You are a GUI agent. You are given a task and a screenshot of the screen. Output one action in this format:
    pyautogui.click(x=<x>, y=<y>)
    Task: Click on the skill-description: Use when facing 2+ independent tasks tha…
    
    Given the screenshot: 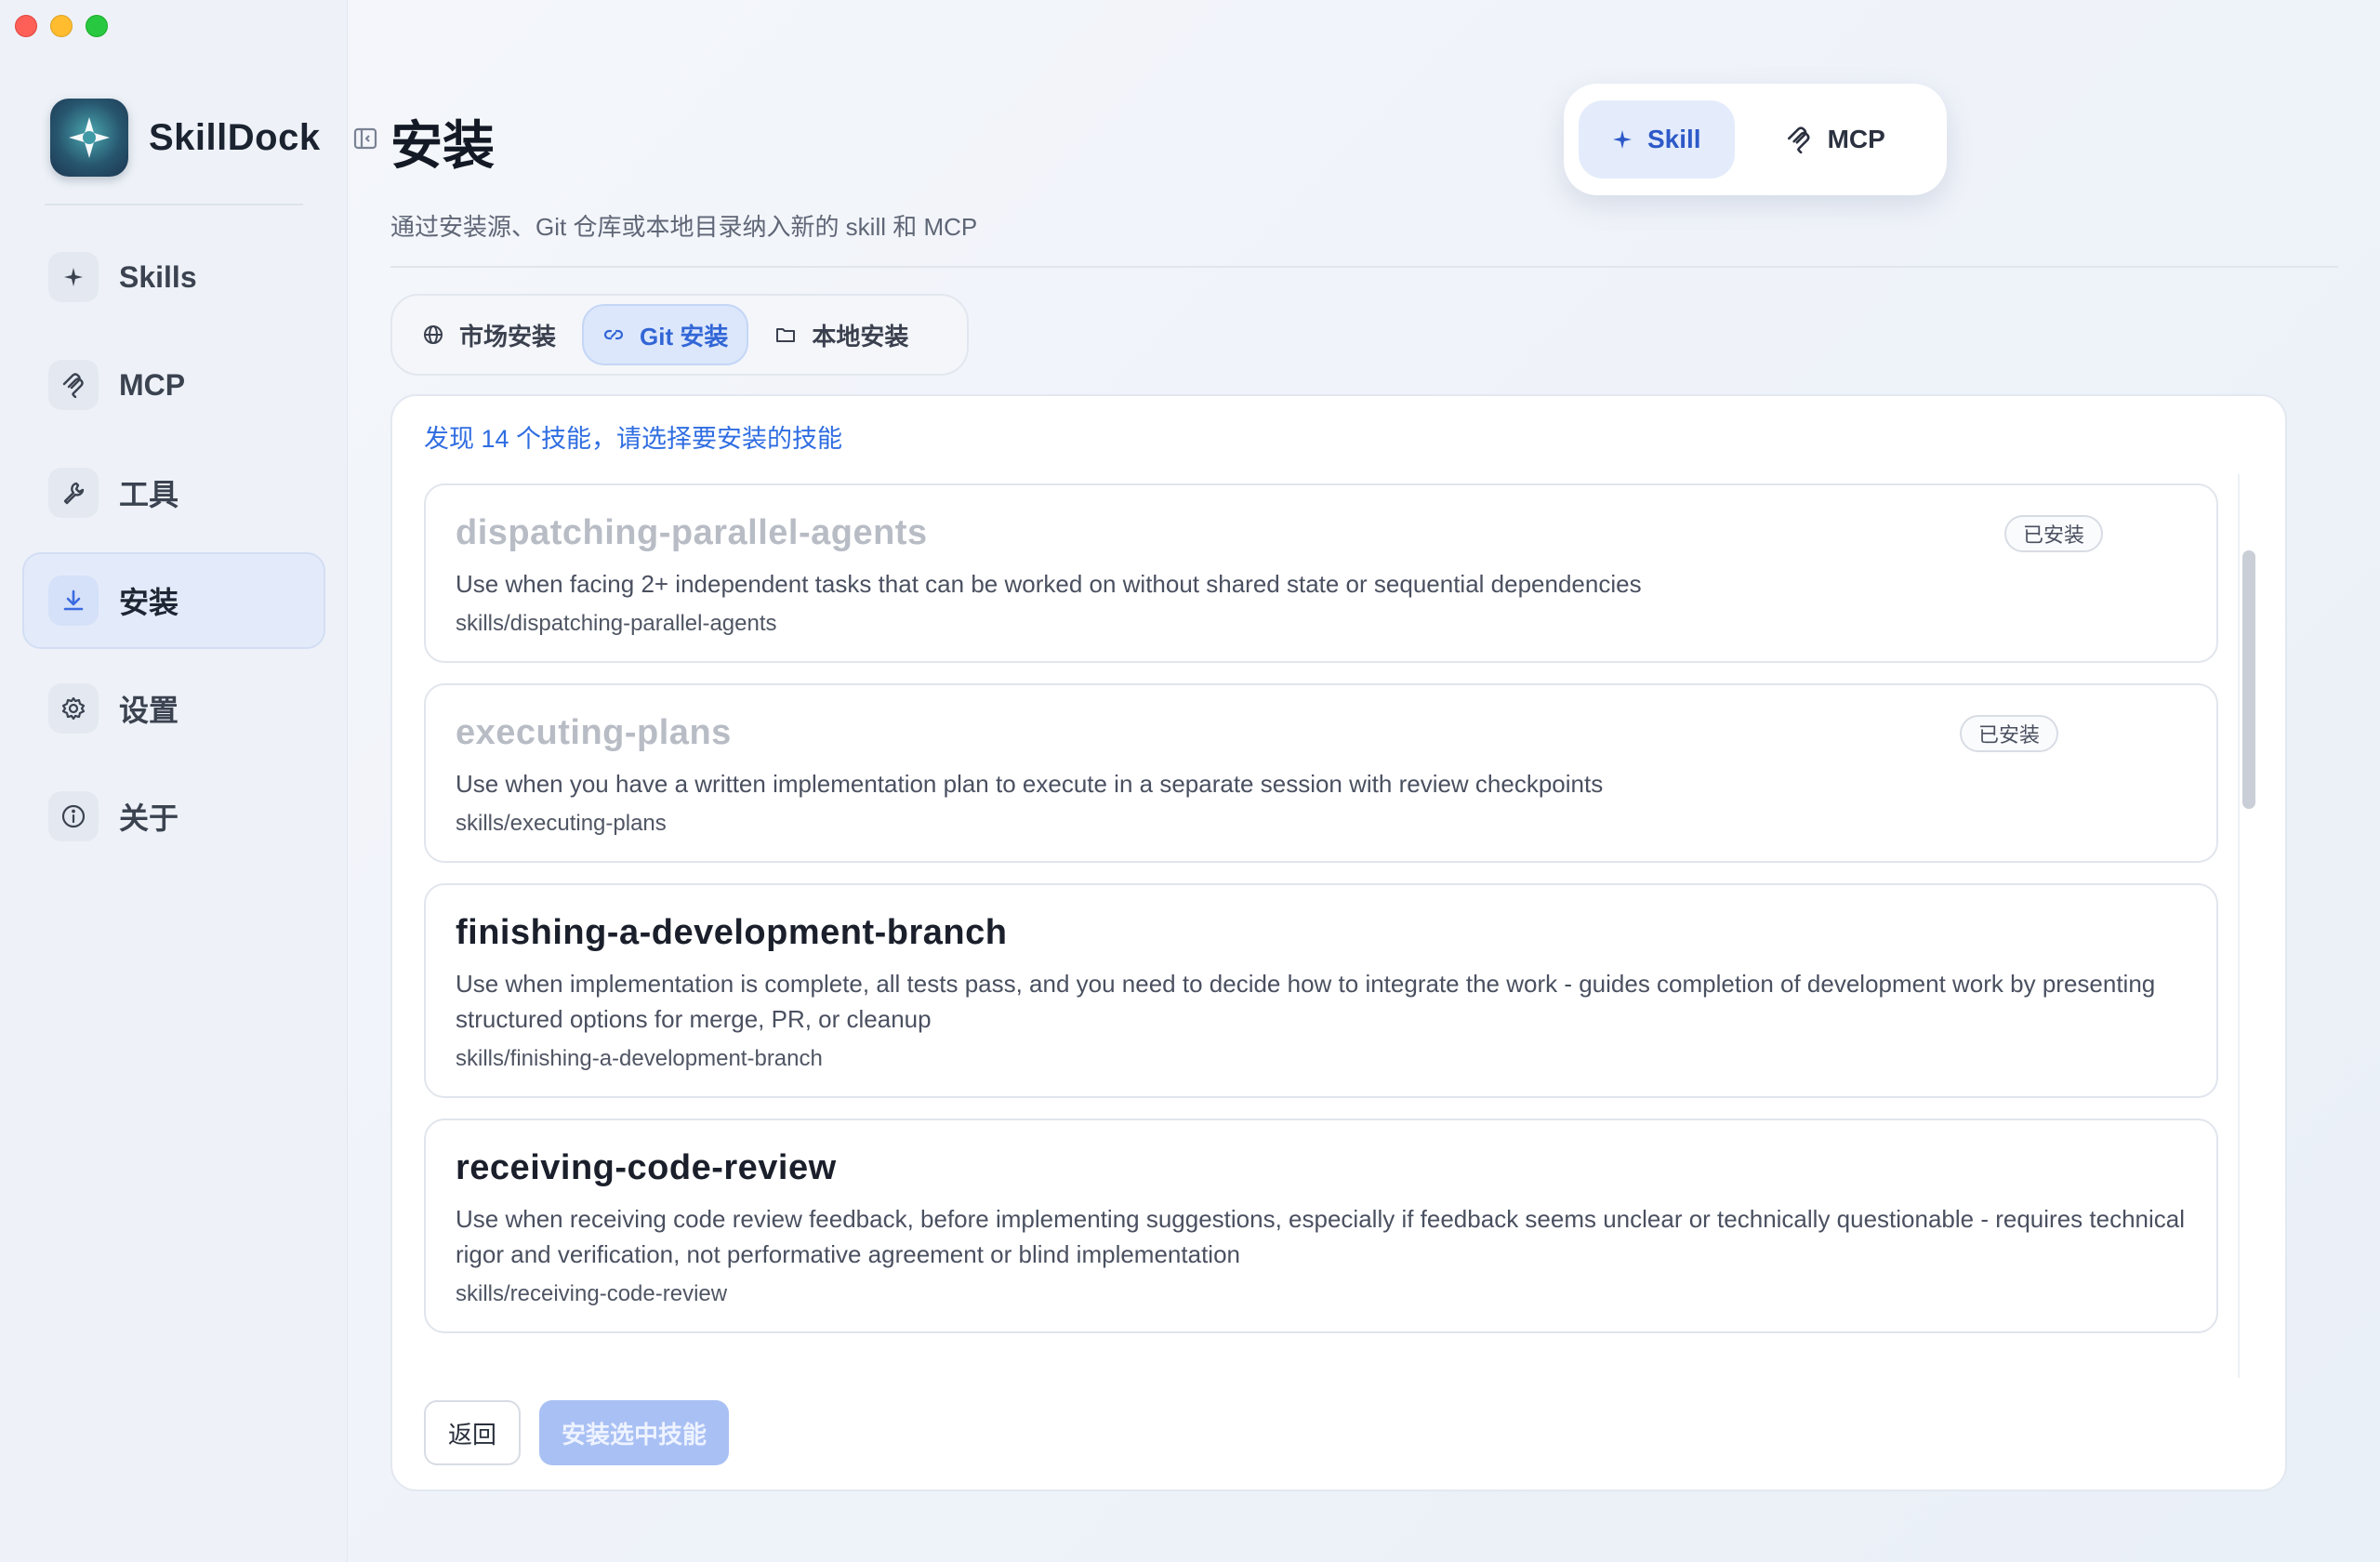 What is the action you would take?
    pyautogui.click(x=1049, y=584)
    